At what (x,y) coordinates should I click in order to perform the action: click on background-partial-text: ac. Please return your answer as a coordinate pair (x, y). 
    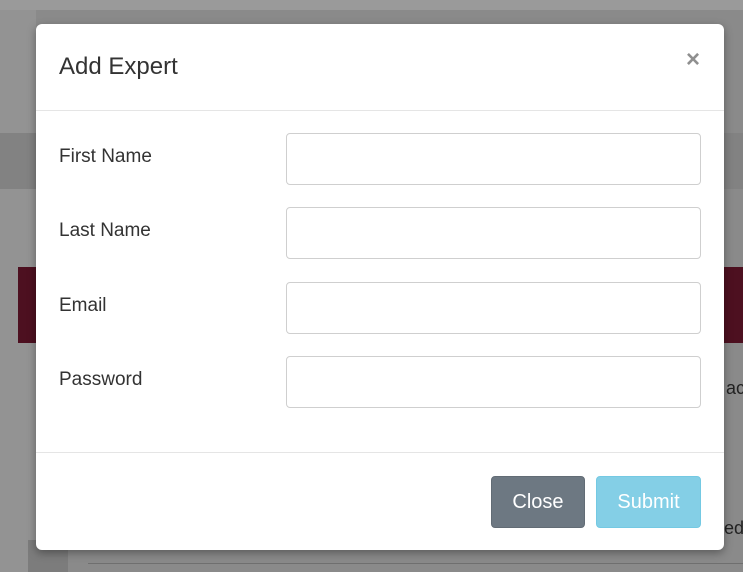
    Looking at the image, I should click on (734, 388).